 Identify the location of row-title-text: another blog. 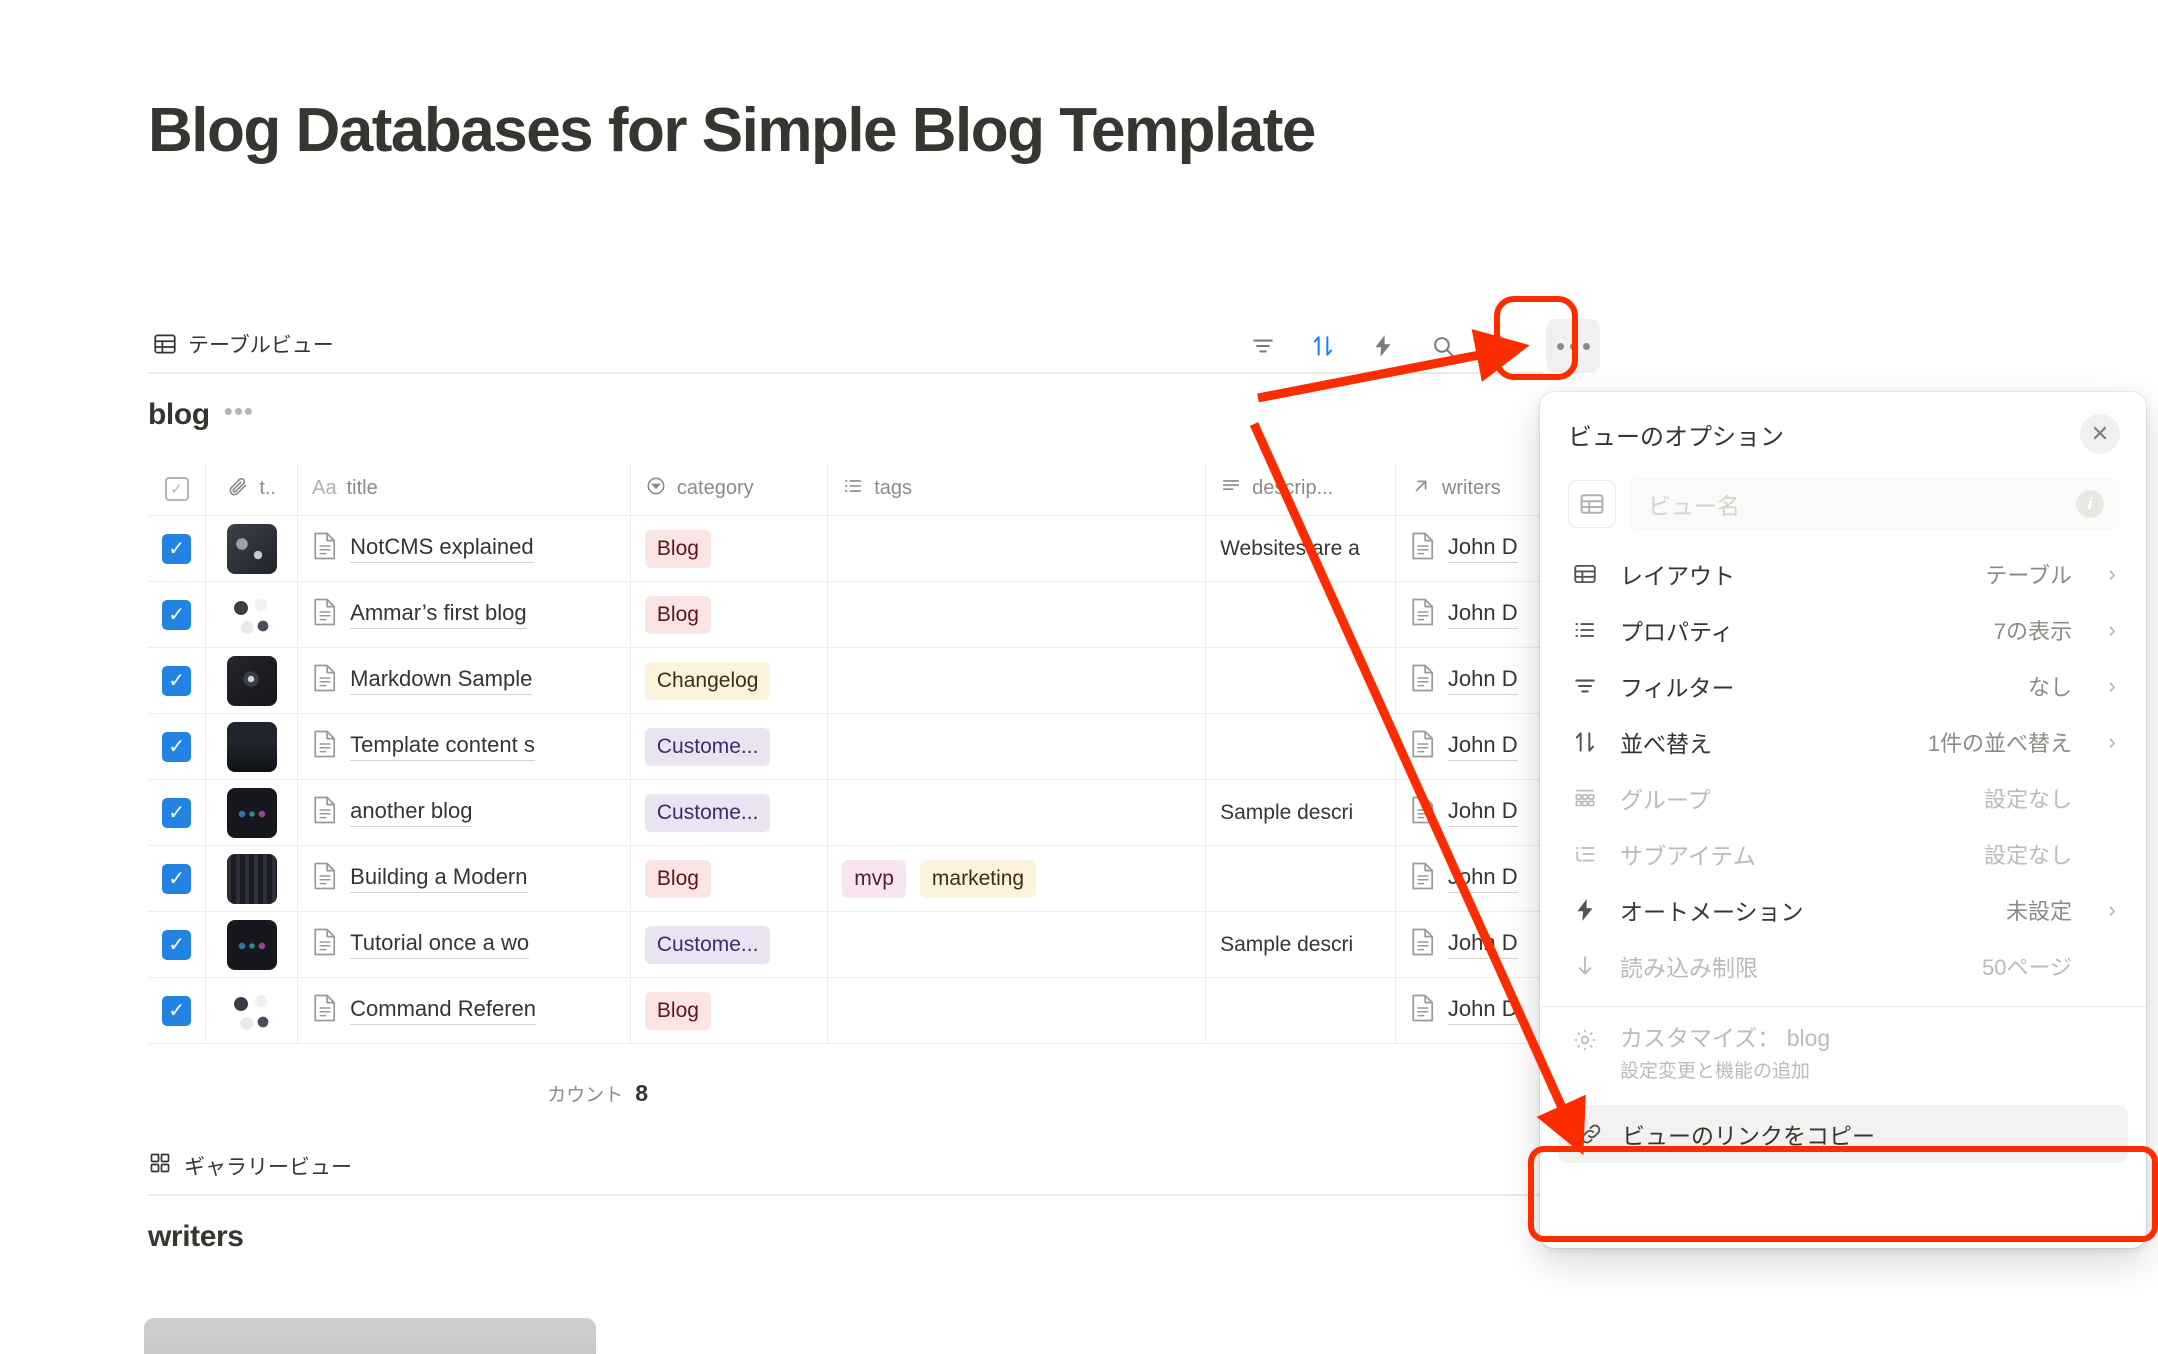
(411, 812).